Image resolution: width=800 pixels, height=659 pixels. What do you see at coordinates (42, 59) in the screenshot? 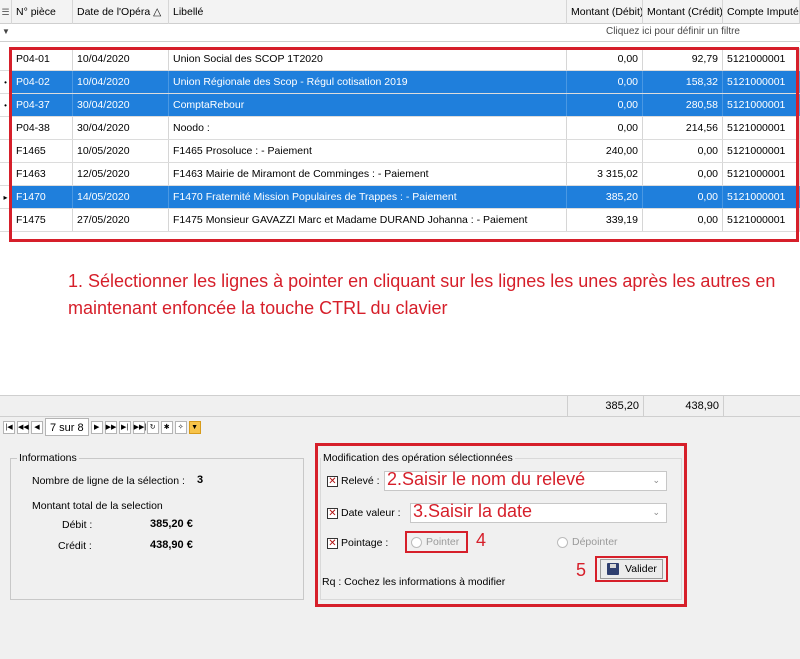
I see `cell-piece: P04-01` at bounding box center [42, 59].